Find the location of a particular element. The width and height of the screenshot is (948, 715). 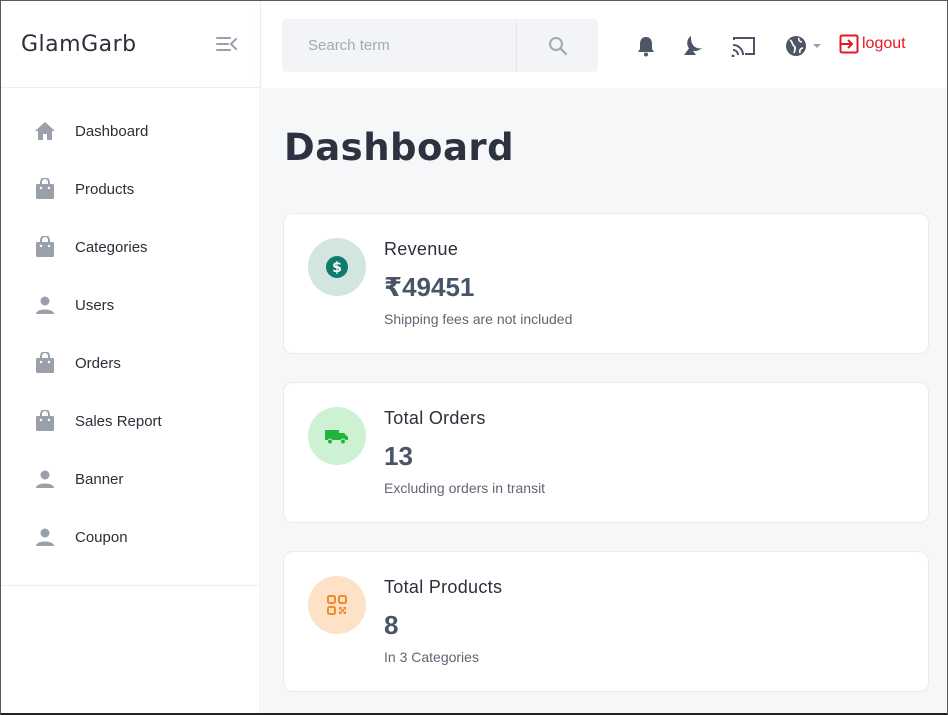

page-title: Dashboard is located at coordinates (399, 147).